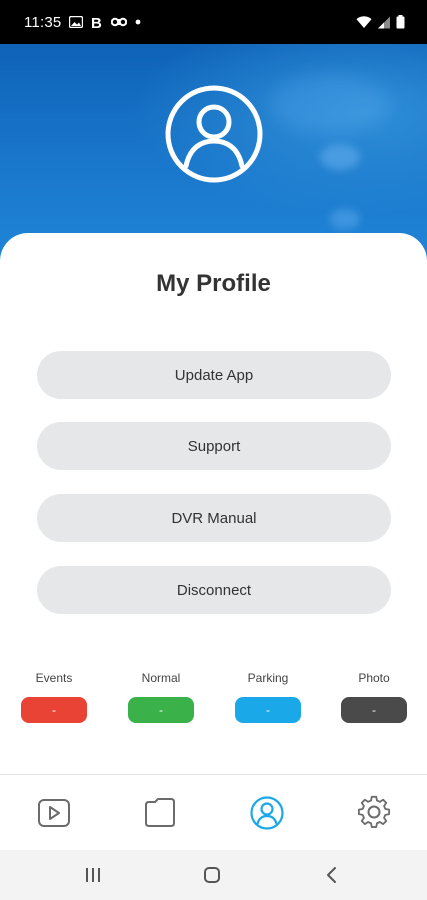  I want to click on video-play-icon, so click(54, 813).